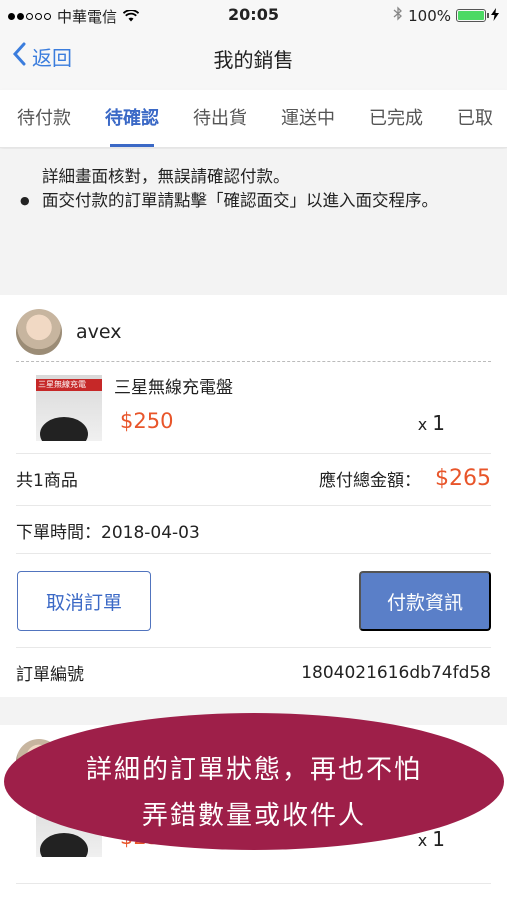 The height and width of the screenshot is (900, 507). I want to click on item-count: 共1商品, so click(47, 481).